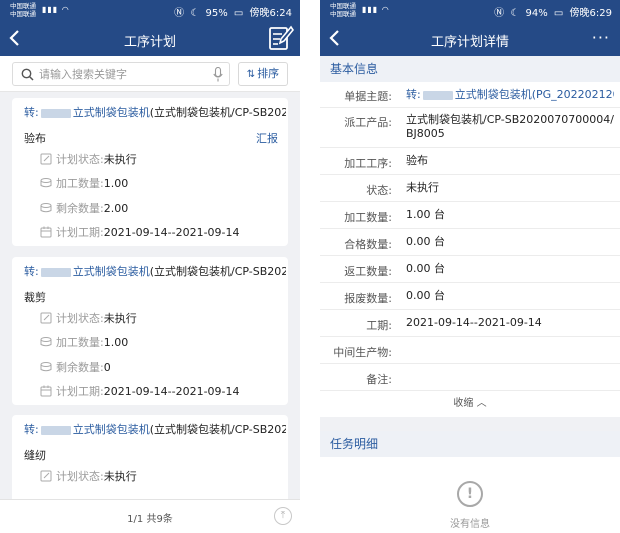 Image resolution: width=620 pixels, height=533 pixels. Describe the element at coordinates (470, 11) in the screenshot. I see `status-bar: 中国联通 中国联通 ▮▮▮ ◠ Ⓝ ☾ 94% ▭ 傍晚6:29` at that location.